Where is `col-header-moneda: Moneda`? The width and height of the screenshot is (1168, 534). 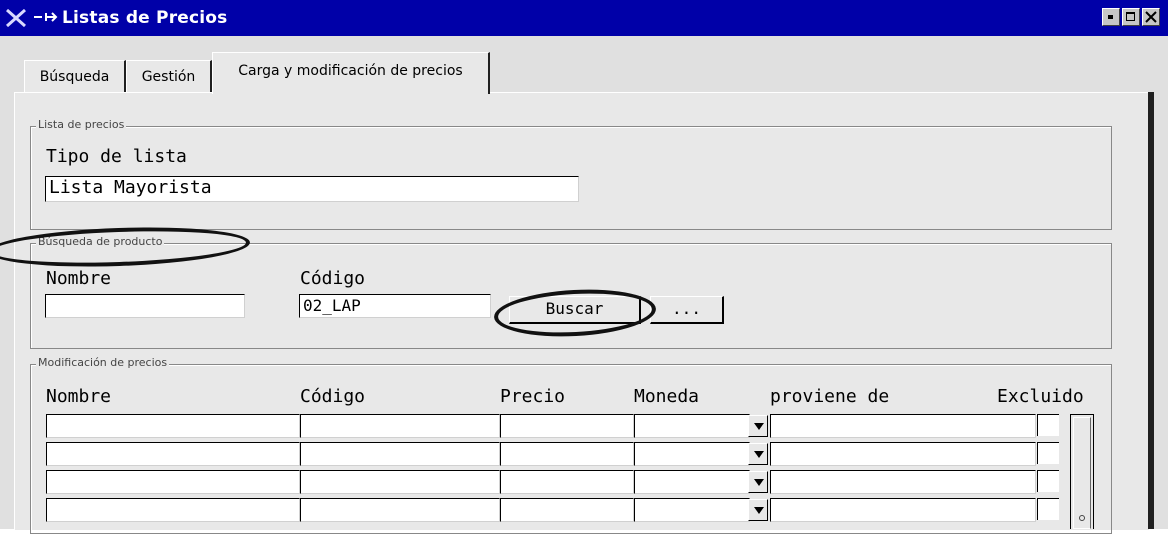
col-header-moneda: Moneda is located at coordinates (667, 396).